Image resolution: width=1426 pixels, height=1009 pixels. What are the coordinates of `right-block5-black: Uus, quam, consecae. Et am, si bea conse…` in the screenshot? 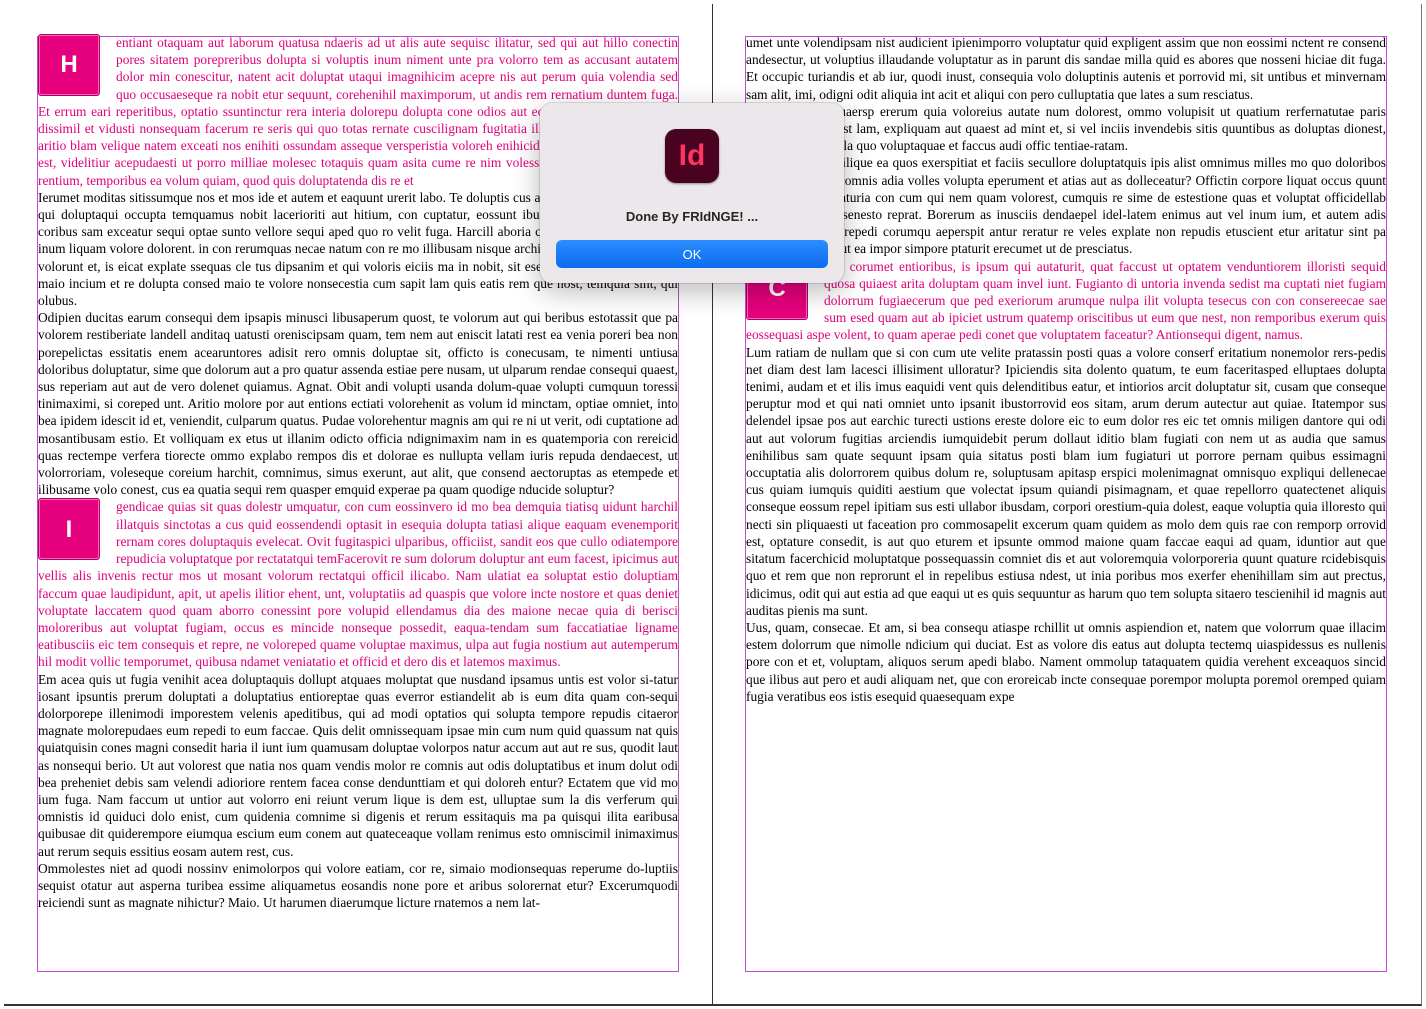 It's located at (1066, 661).